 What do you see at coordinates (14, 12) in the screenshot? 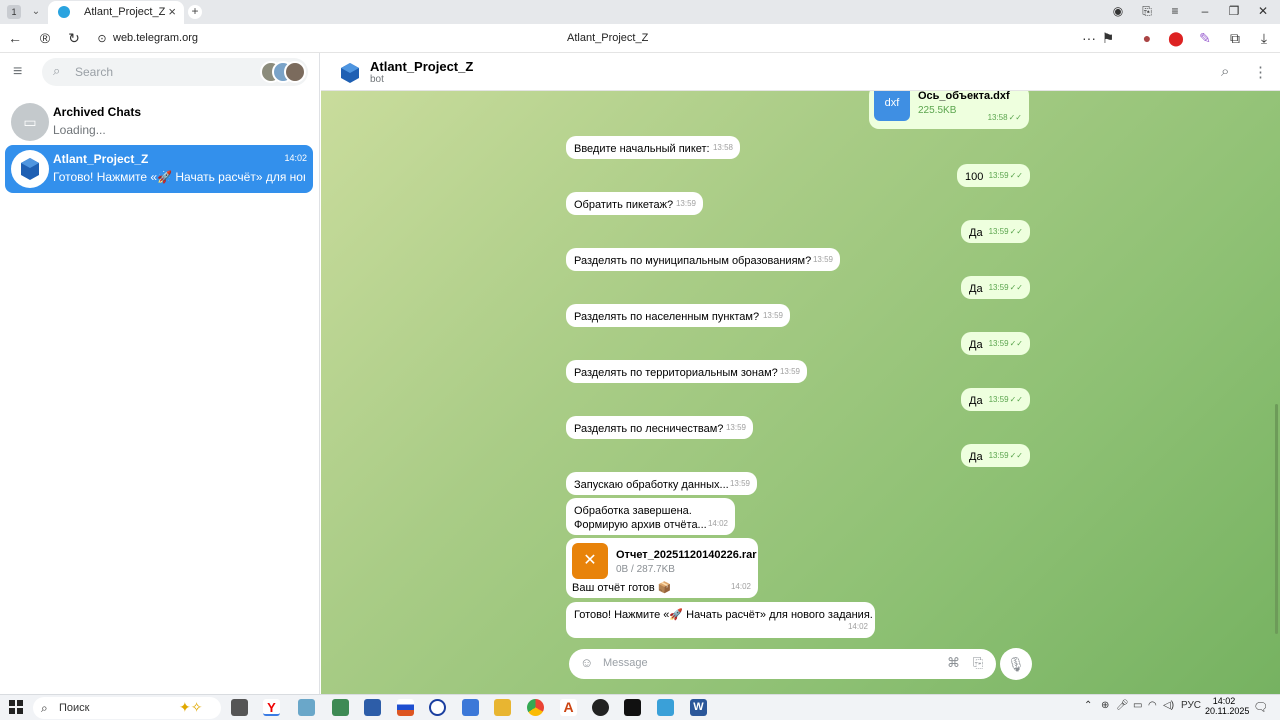
I see `tab-count-badge: 1` at bounding box center [14, 12].